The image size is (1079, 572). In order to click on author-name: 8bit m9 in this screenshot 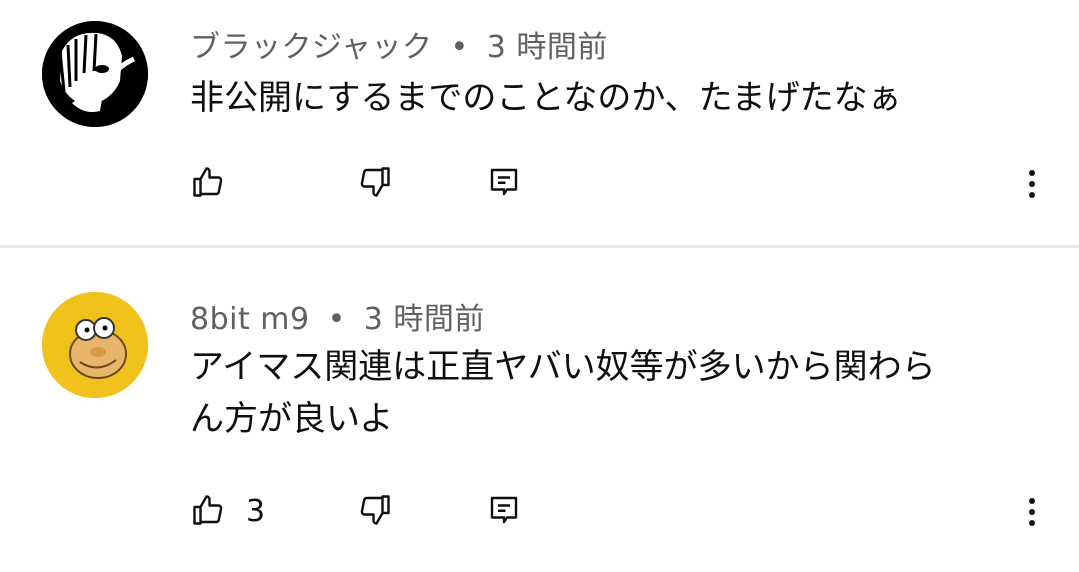, I will do `click(250, 319)`.